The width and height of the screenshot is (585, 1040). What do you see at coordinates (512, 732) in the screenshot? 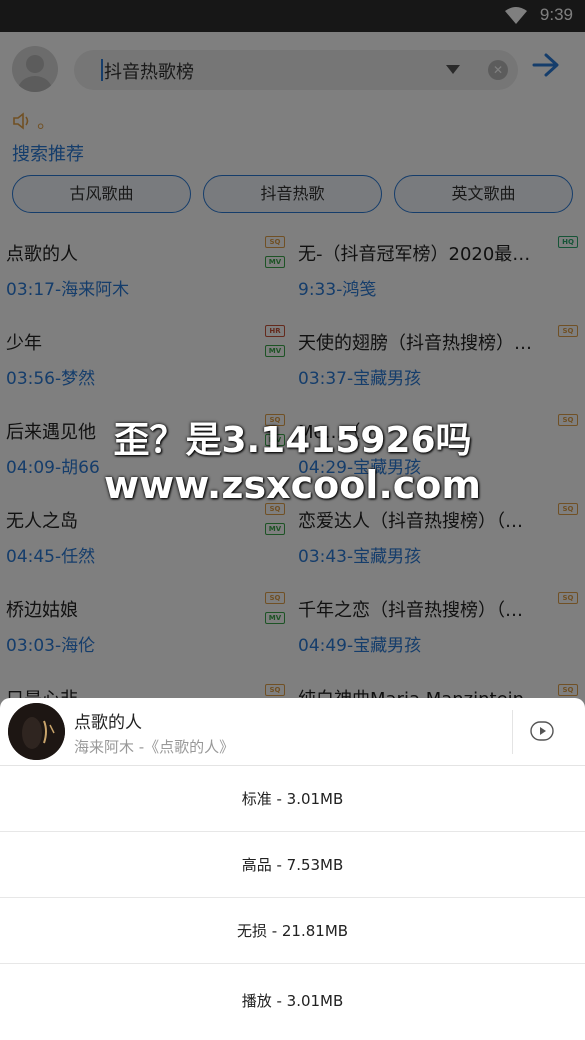
I see `divider` at bounding box center [512, 732].